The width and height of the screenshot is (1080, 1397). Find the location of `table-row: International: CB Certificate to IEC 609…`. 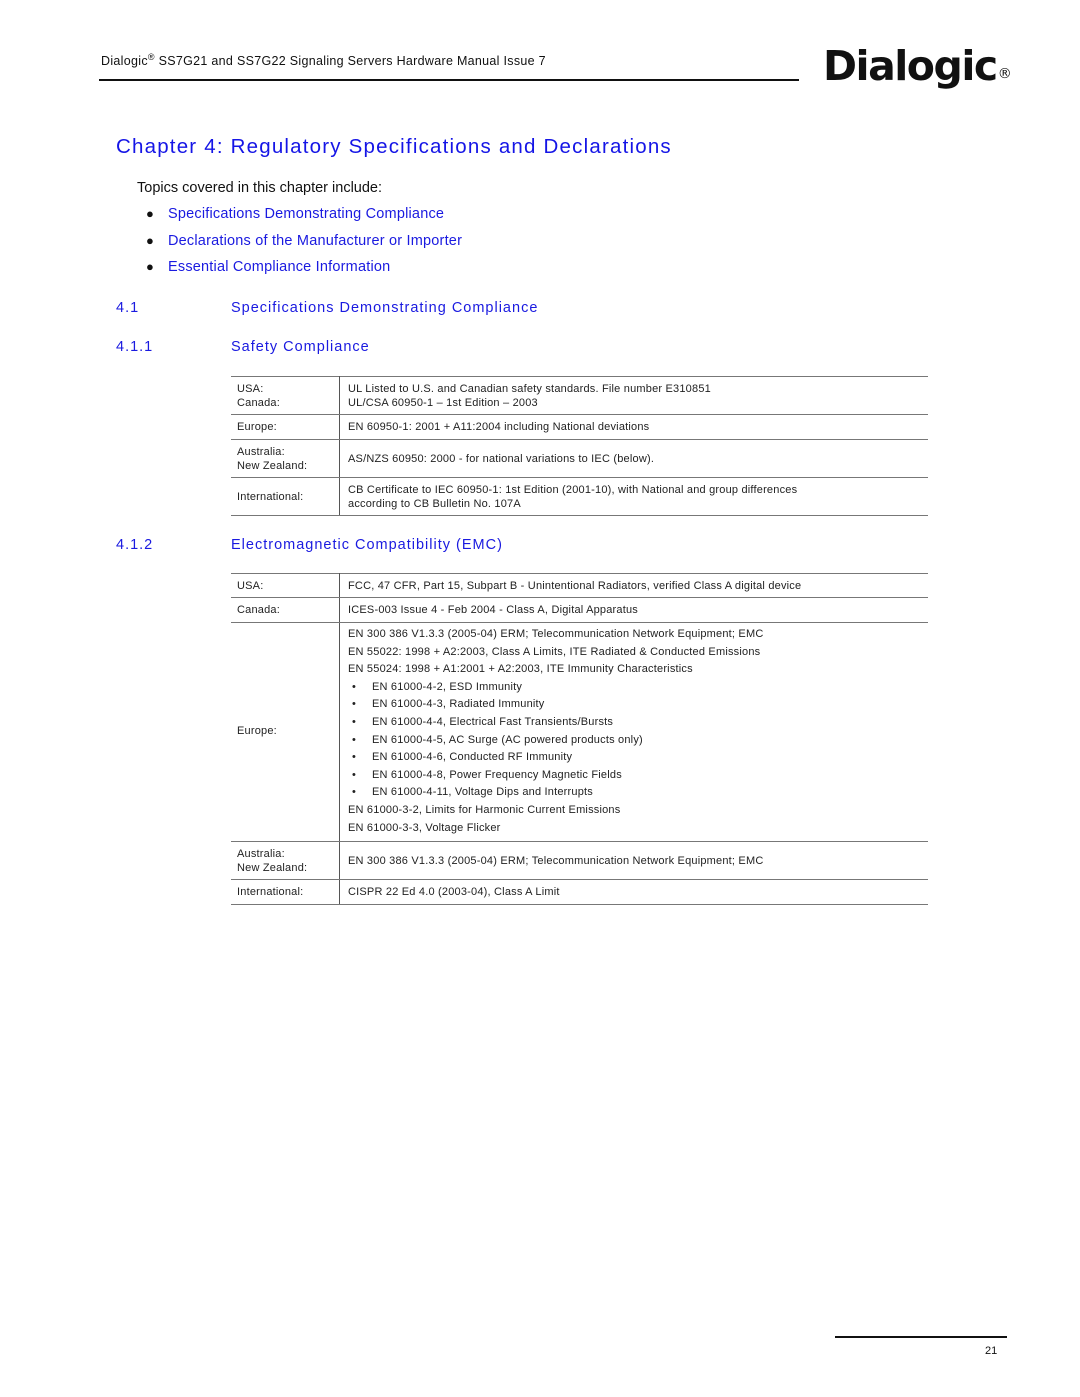

table-row: International: CB Certificate to IEC 609… is located at coordinates (579, 496).